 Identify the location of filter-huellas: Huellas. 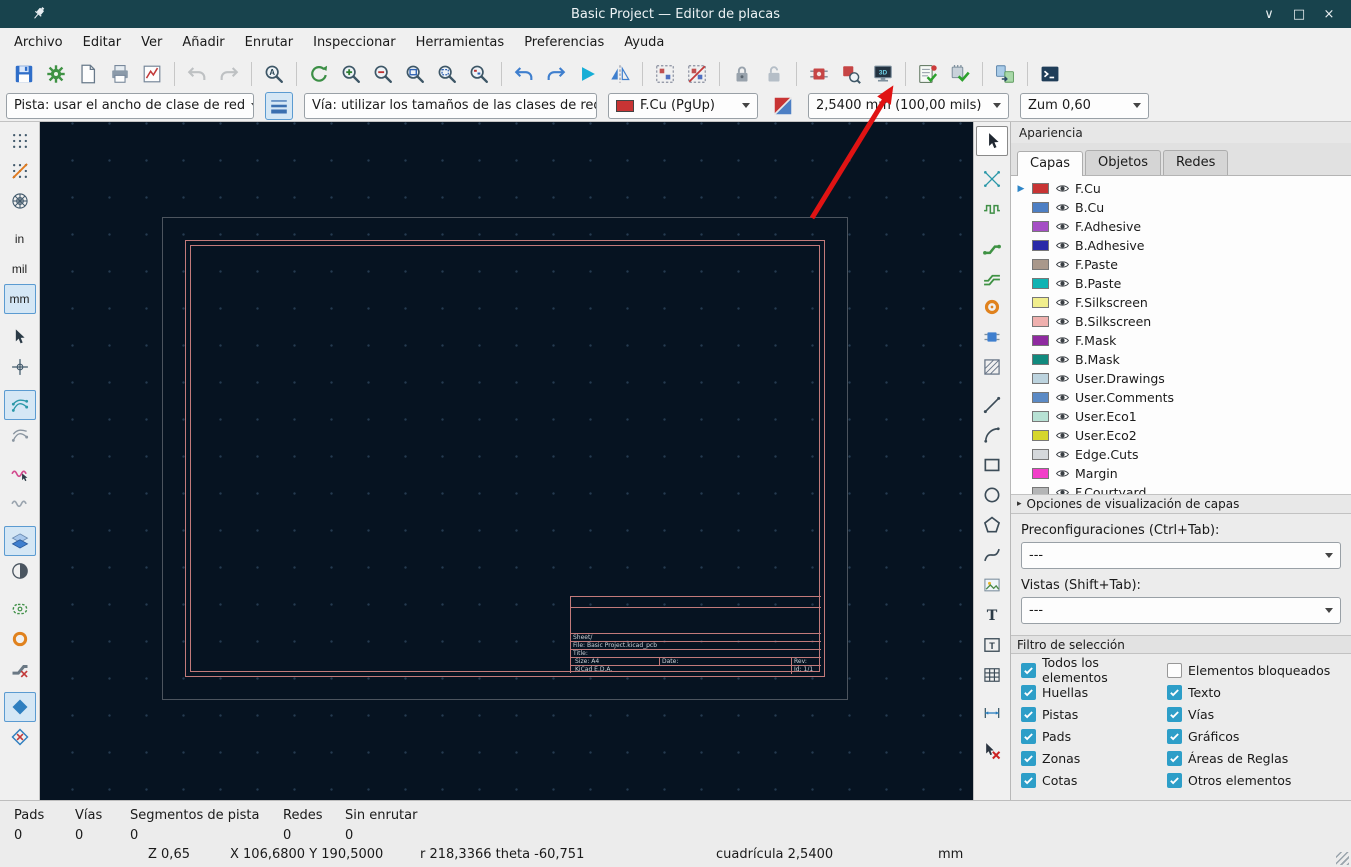
(1094, 692).